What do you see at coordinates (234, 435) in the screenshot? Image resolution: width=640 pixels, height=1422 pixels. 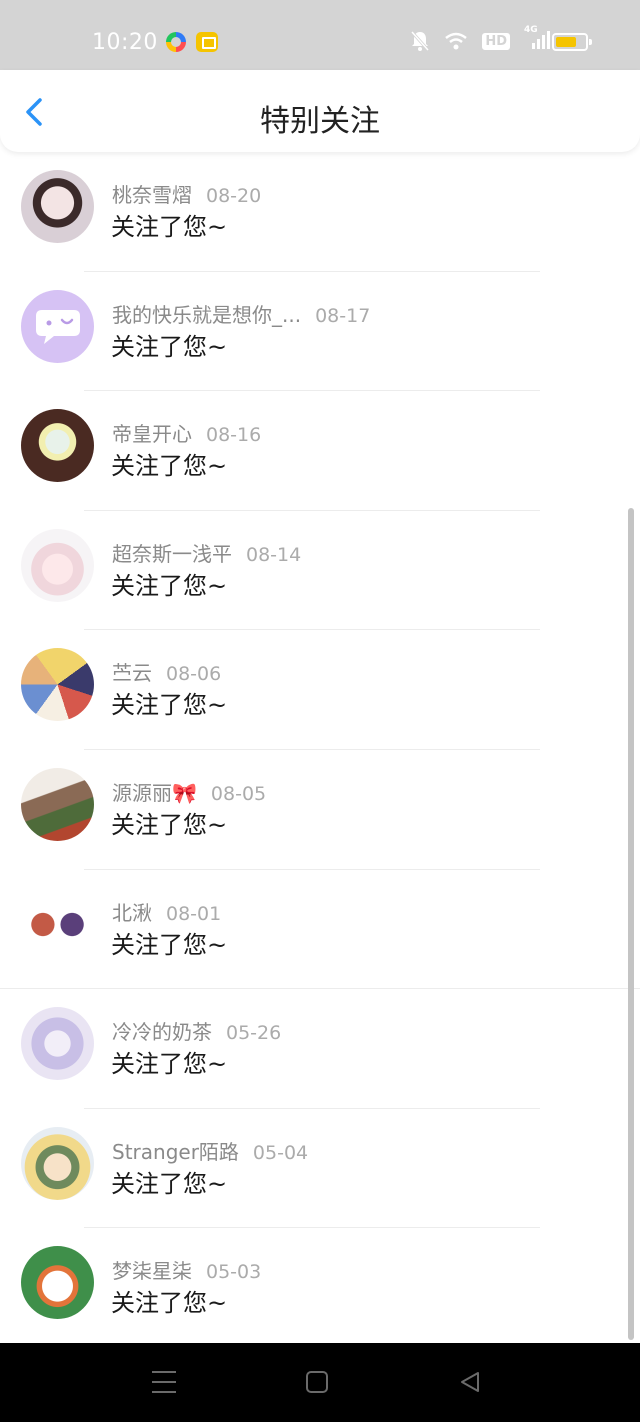 I see `follow-date: 08-16` at bounding box center [234, 435].